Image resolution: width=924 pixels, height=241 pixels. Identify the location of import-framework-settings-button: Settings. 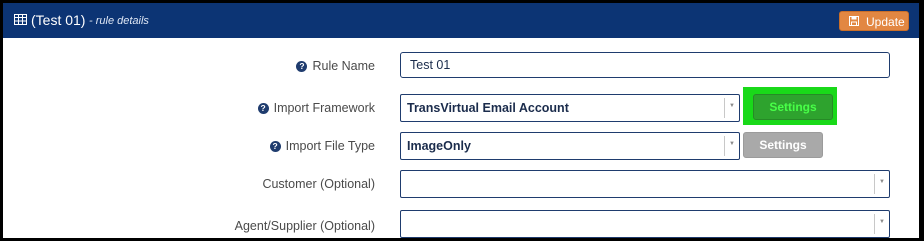
(793, 107).